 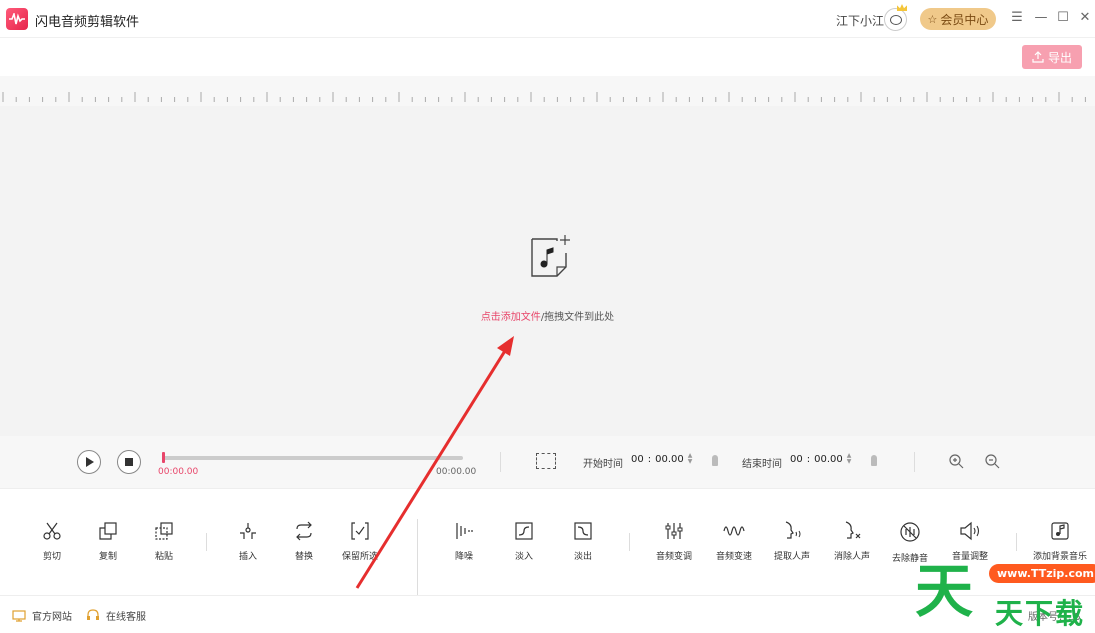 What do you see at coordinates (970, 531) in the screenshot?
I see `volume-icon` at bounding box center [970, 531].